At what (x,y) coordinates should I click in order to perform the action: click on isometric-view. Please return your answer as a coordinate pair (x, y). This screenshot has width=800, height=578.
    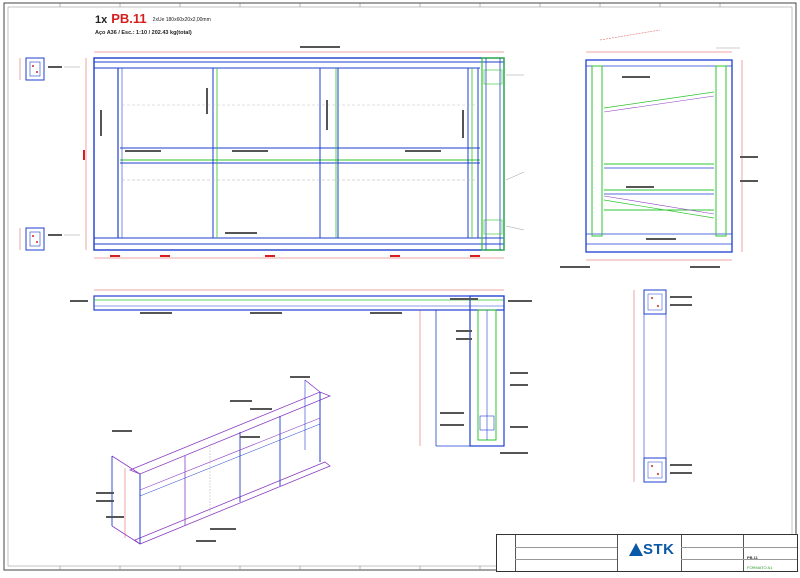
    Looking at the image, I should click on (214, 460).